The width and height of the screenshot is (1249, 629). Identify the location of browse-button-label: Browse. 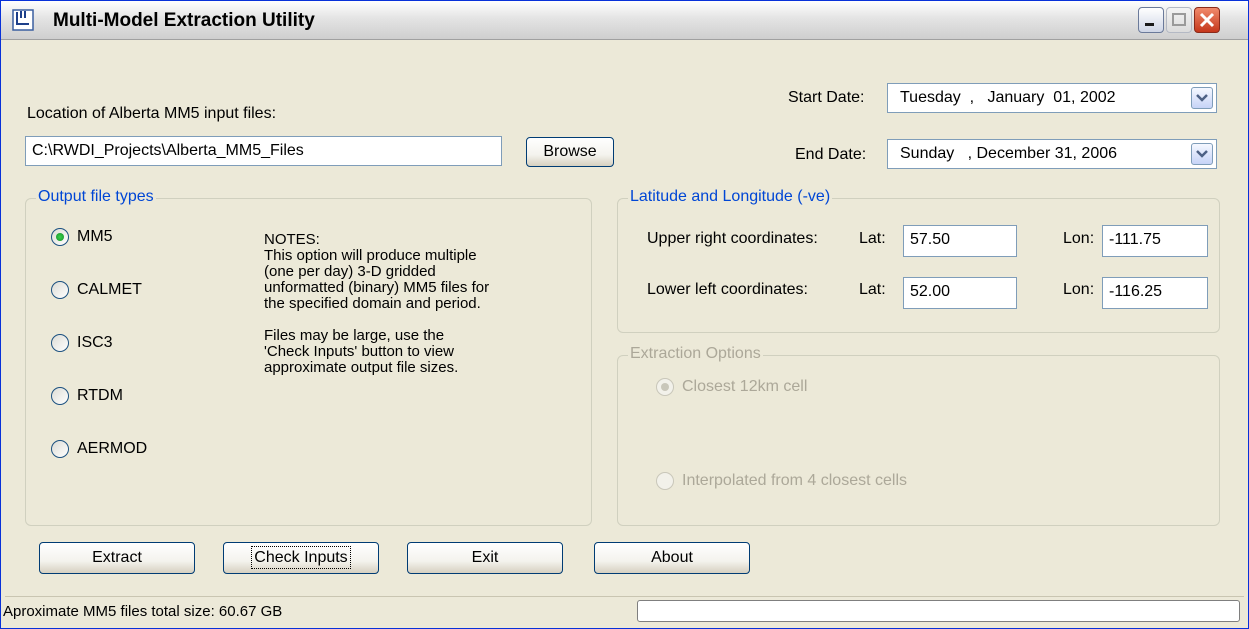
(570, 151).